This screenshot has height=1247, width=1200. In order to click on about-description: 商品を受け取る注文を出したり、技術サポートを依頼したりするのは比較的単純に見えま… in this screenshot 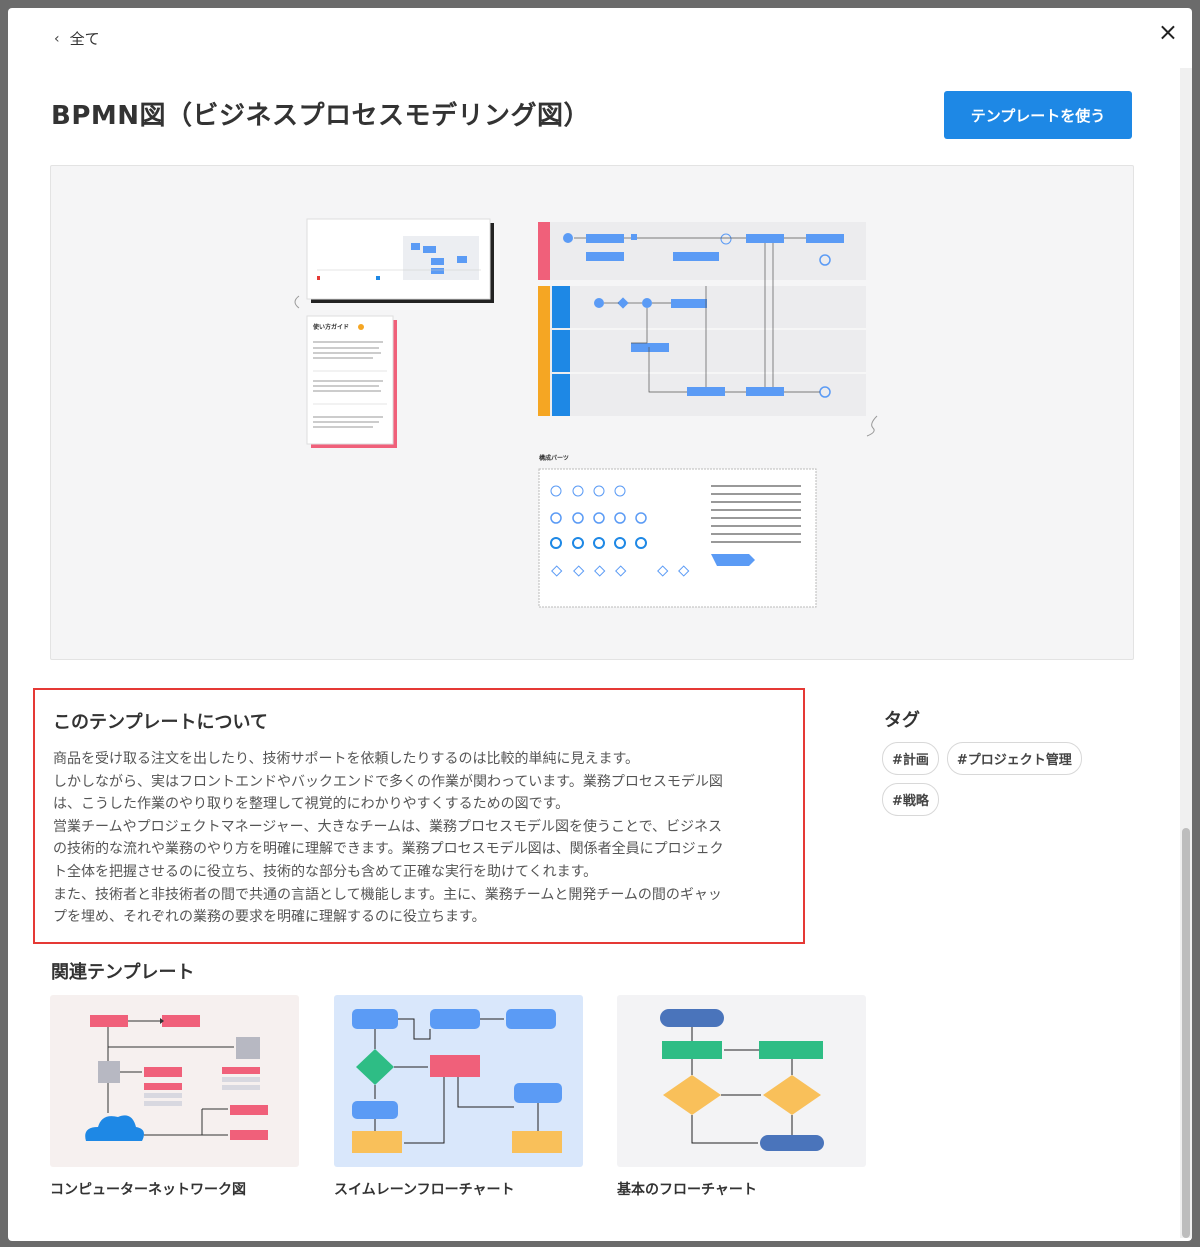, I will do `click(419, 838)`.